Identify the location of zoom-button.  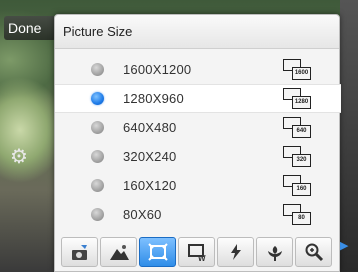
(313, 252).